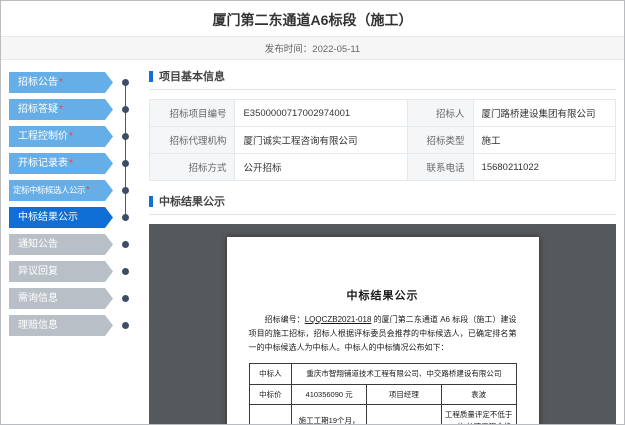  Describe the element at coordinates (544, 113) in the screenshot. I see `field-value: 厦门路桥建设集团有限公司` at that location.